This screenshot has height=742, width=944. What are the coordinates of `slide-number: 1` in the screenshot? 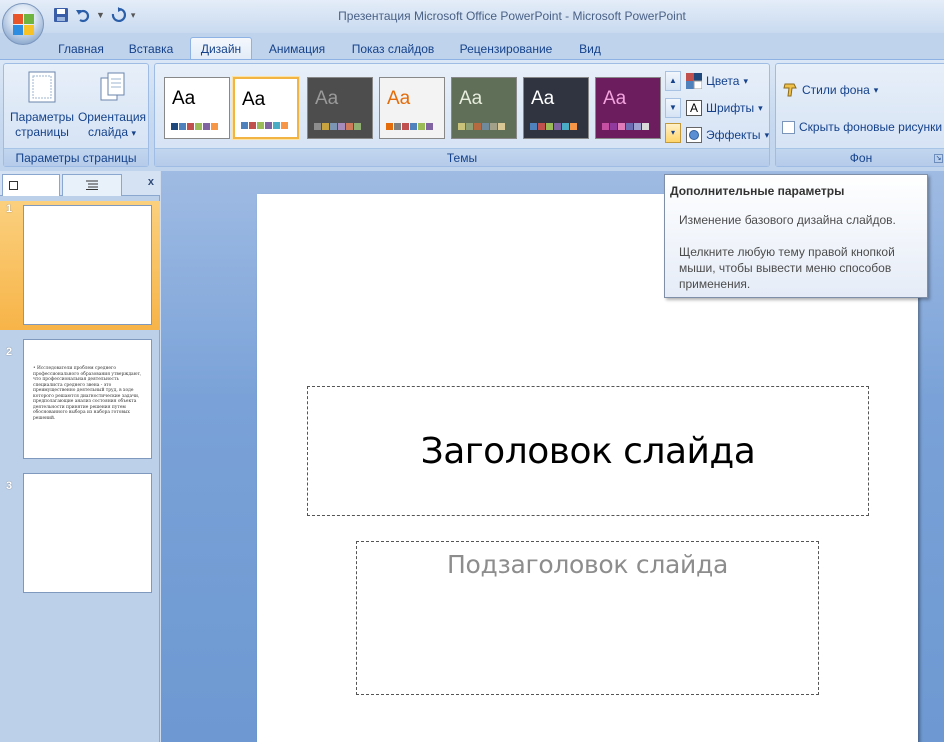 It's located at (9, 209).